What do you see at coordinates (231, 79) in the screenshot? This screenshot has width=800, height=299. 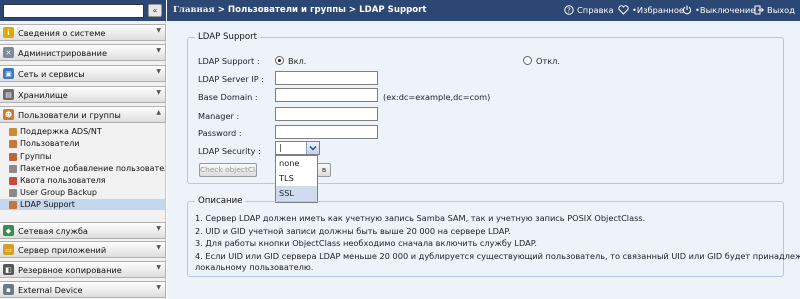 I see `server-ip-label: LDAP Server IP :` at bounding box center [231, 79].